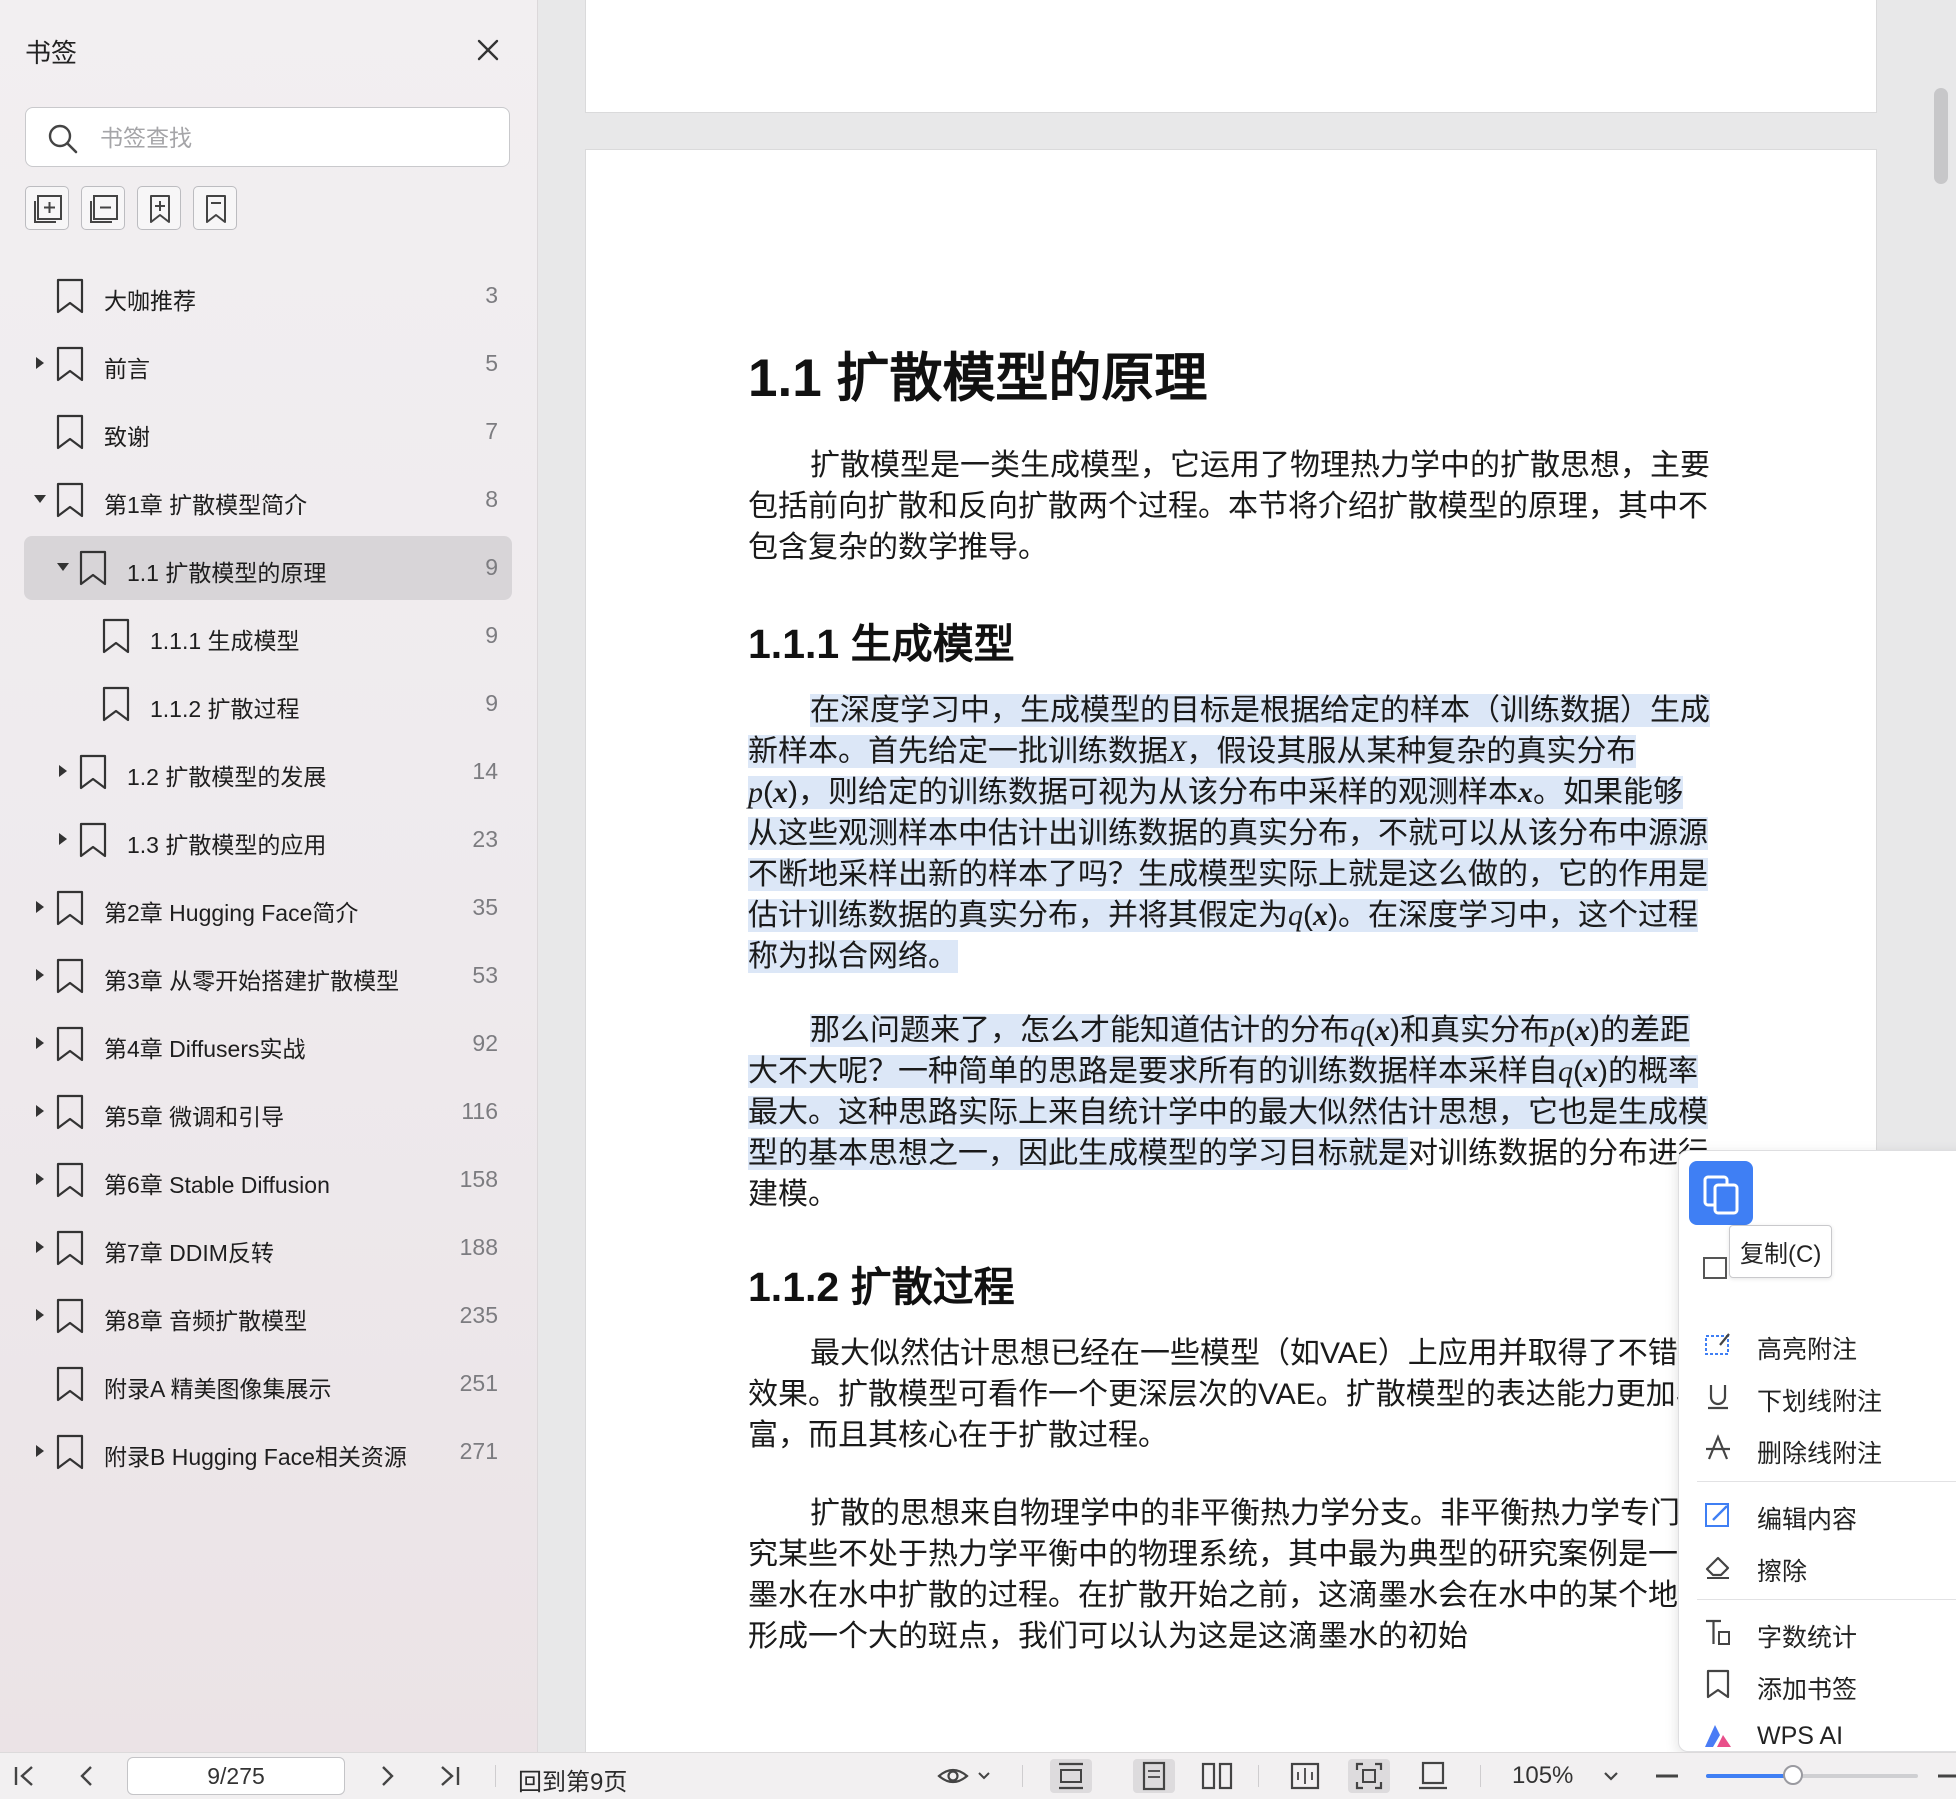 Image resolution: width=1956 pixels, height=1799 pixels. I want to click on close-icon, so click(488, 50).